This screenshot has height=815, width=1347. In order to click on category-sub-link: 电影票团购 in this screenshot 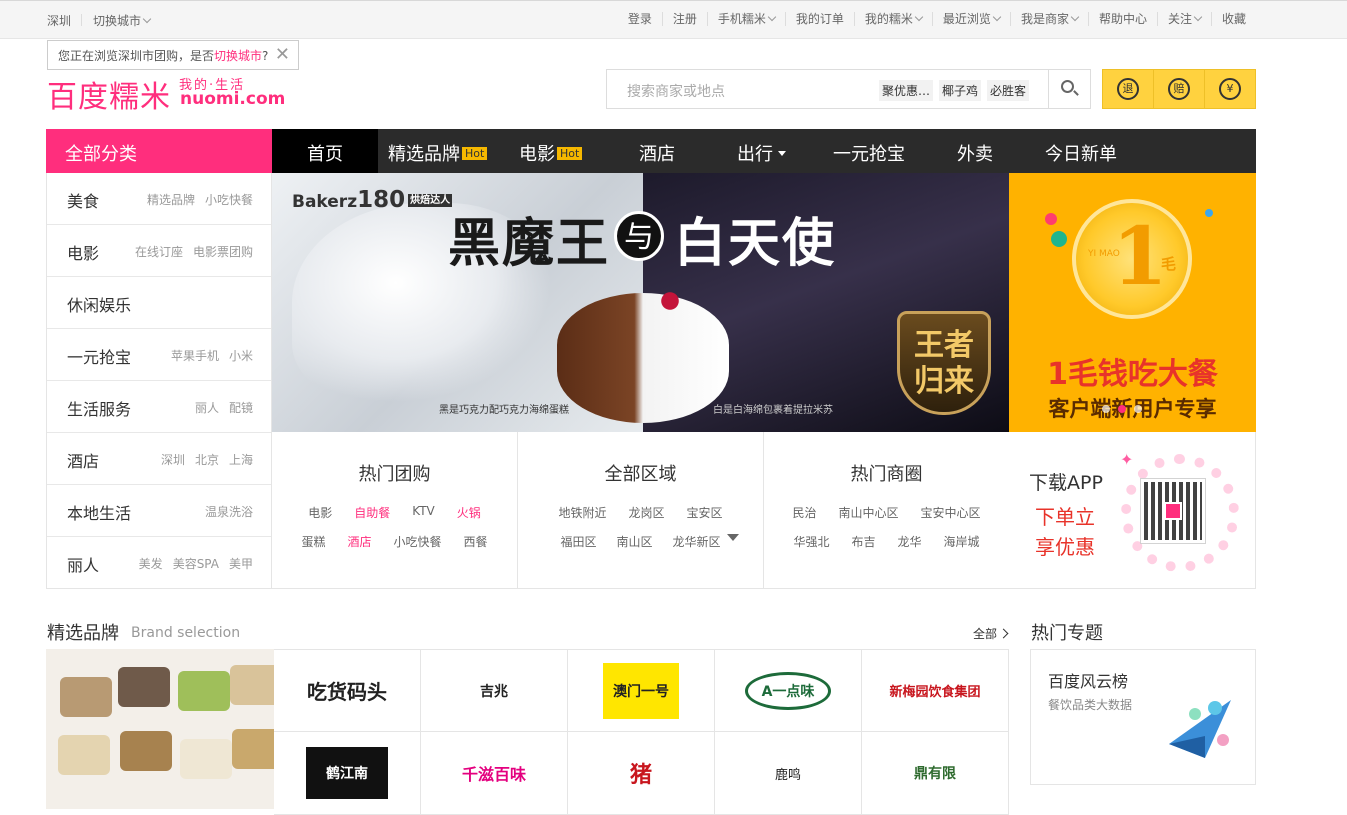, I will do `click(223, 251)`.